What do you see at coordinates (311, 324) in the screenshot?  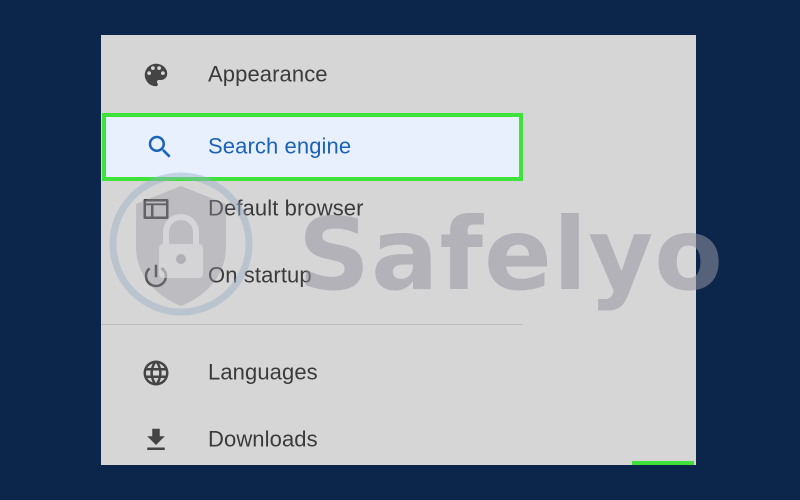 I see `menu-divider` at bounding box center [311, 324].